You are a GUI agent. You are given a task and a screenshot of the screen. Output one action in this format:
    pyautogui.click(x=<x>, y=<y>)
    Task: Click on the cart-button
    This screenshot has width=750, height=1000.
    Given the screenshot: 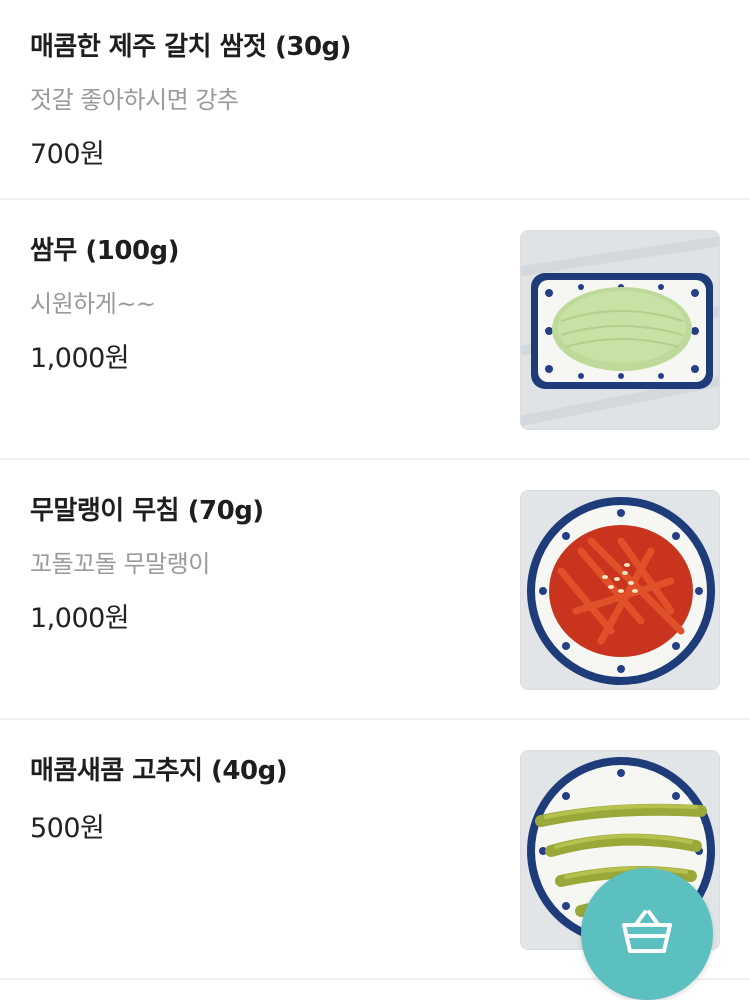 What is the action you would take?
    pyautogui.click(x=647, y=934)
    